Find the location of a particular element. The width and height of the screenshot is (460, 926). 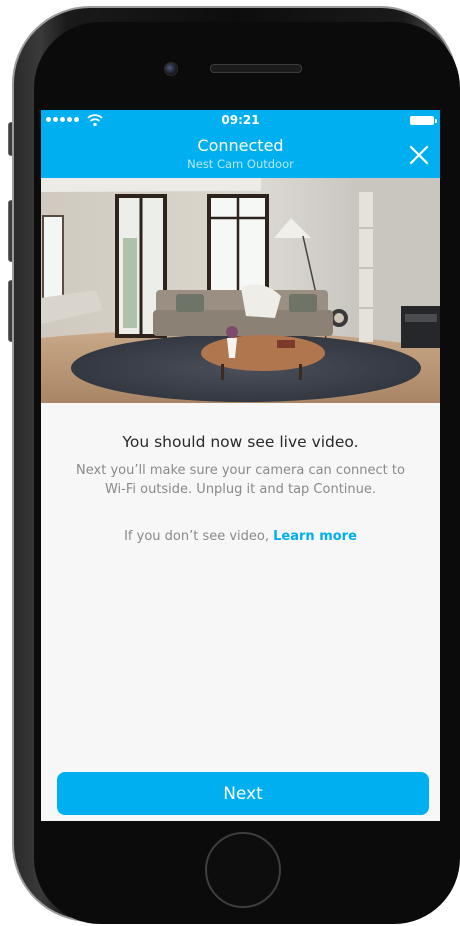

status-time: 09:21 is located at coordinates (240, 120).